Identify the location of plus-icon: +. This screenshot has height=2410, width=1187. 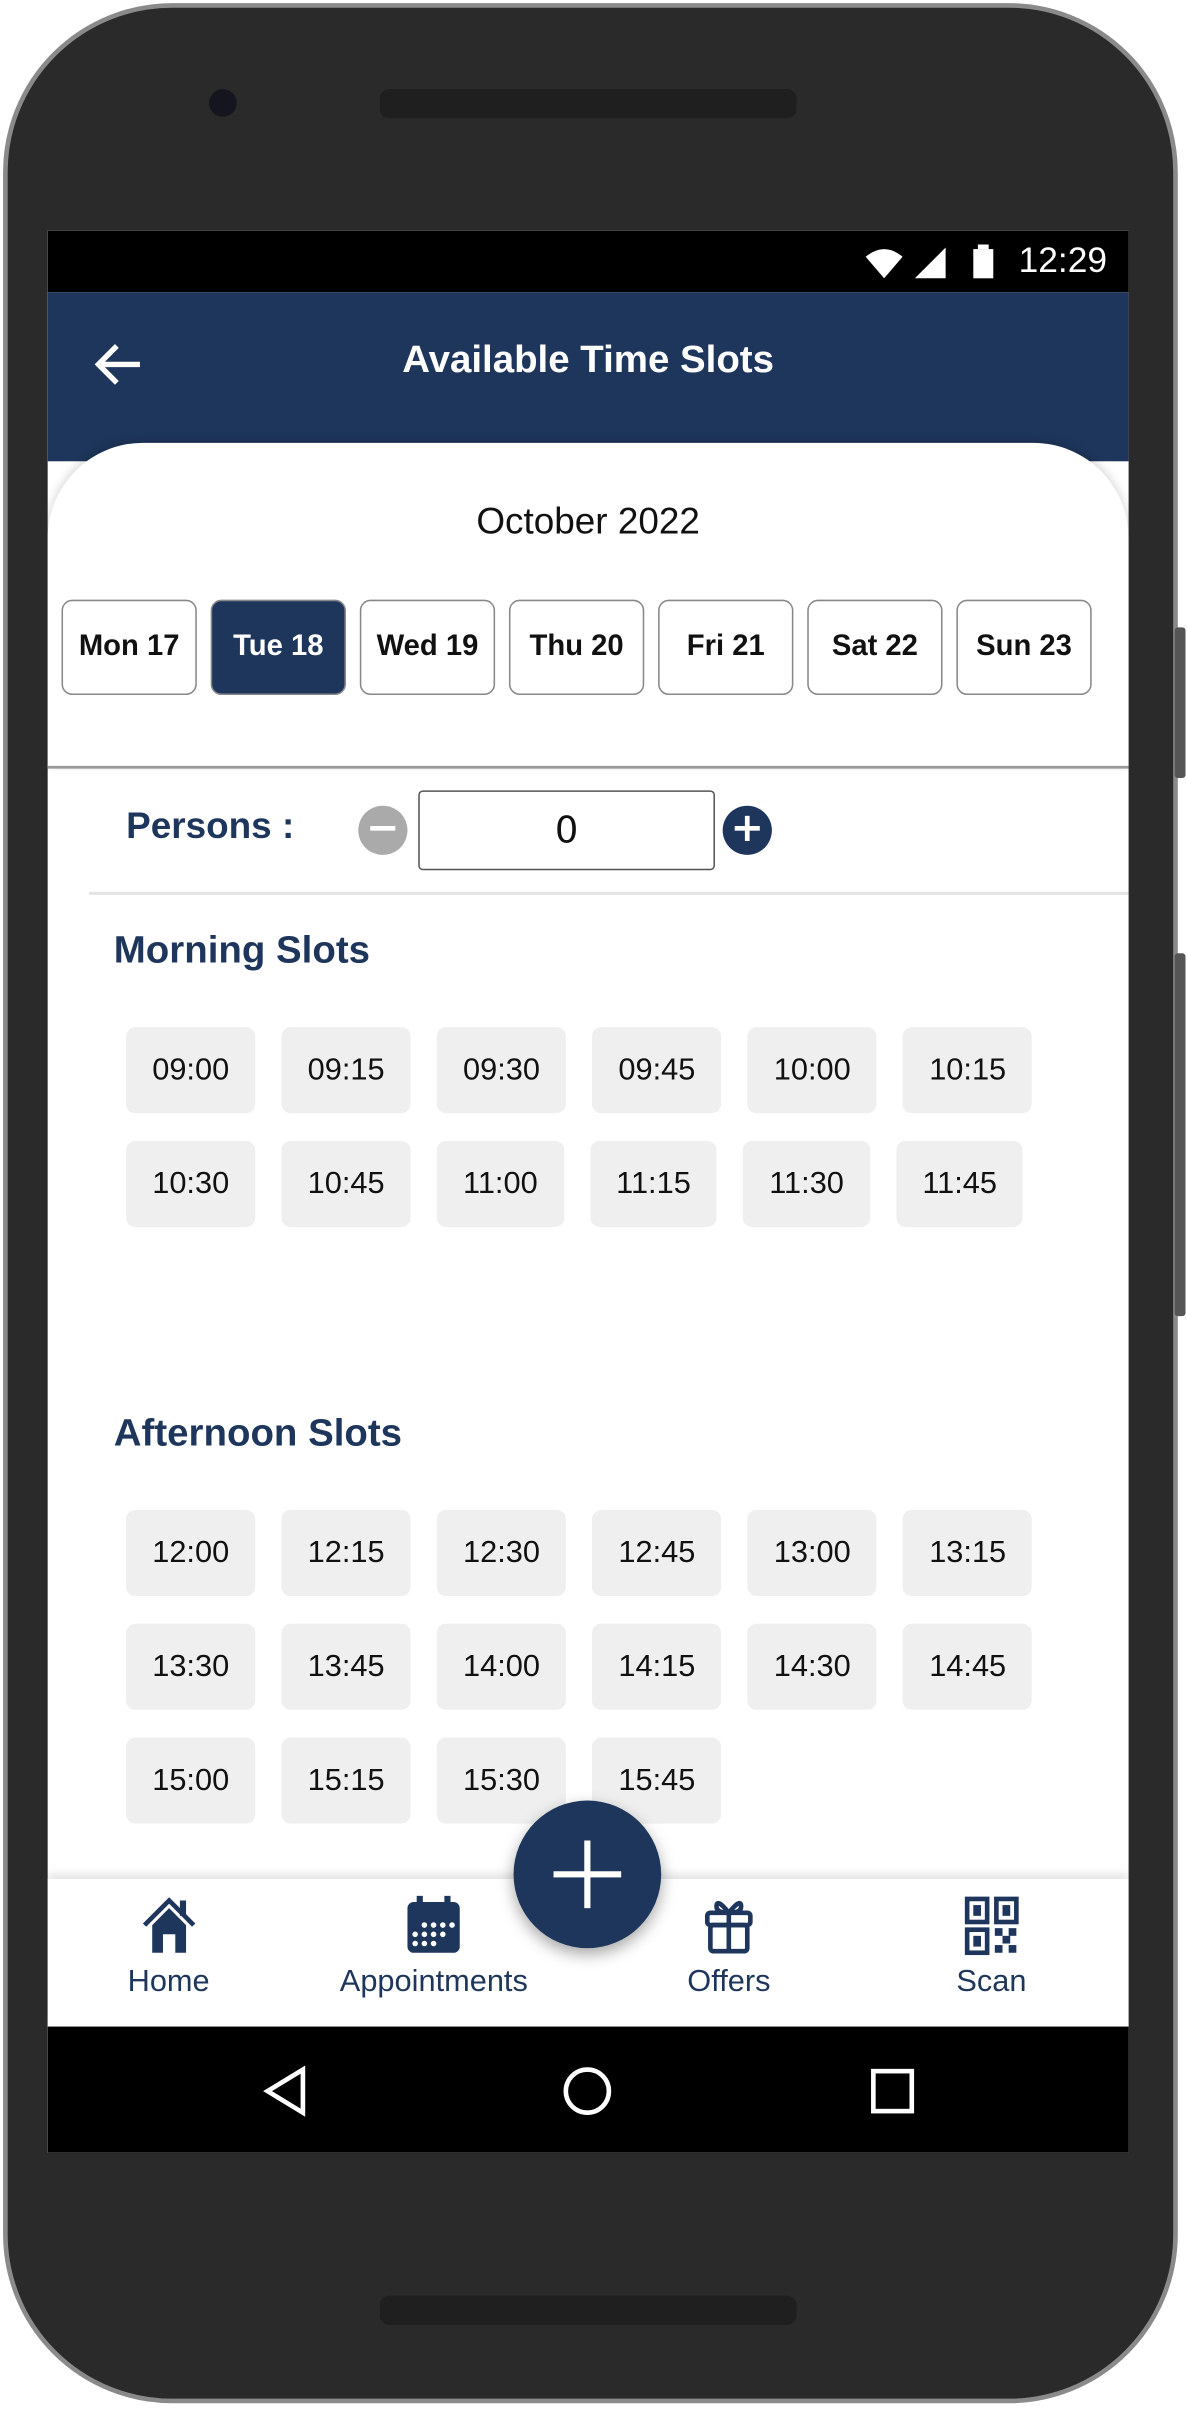
(747, 828).